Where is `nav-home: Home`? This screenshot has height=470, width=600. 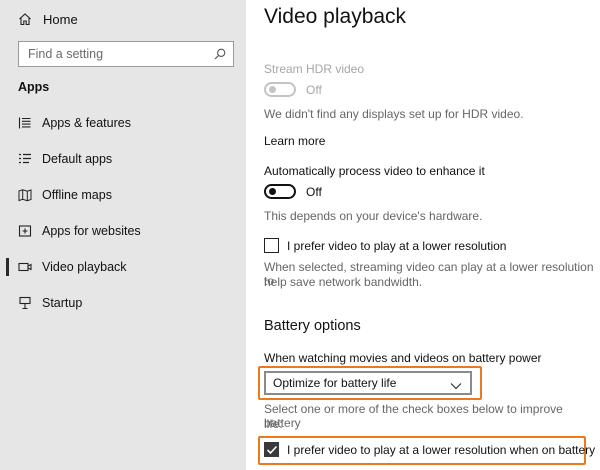
nav-home: Home is located at coordinates (48, 19).